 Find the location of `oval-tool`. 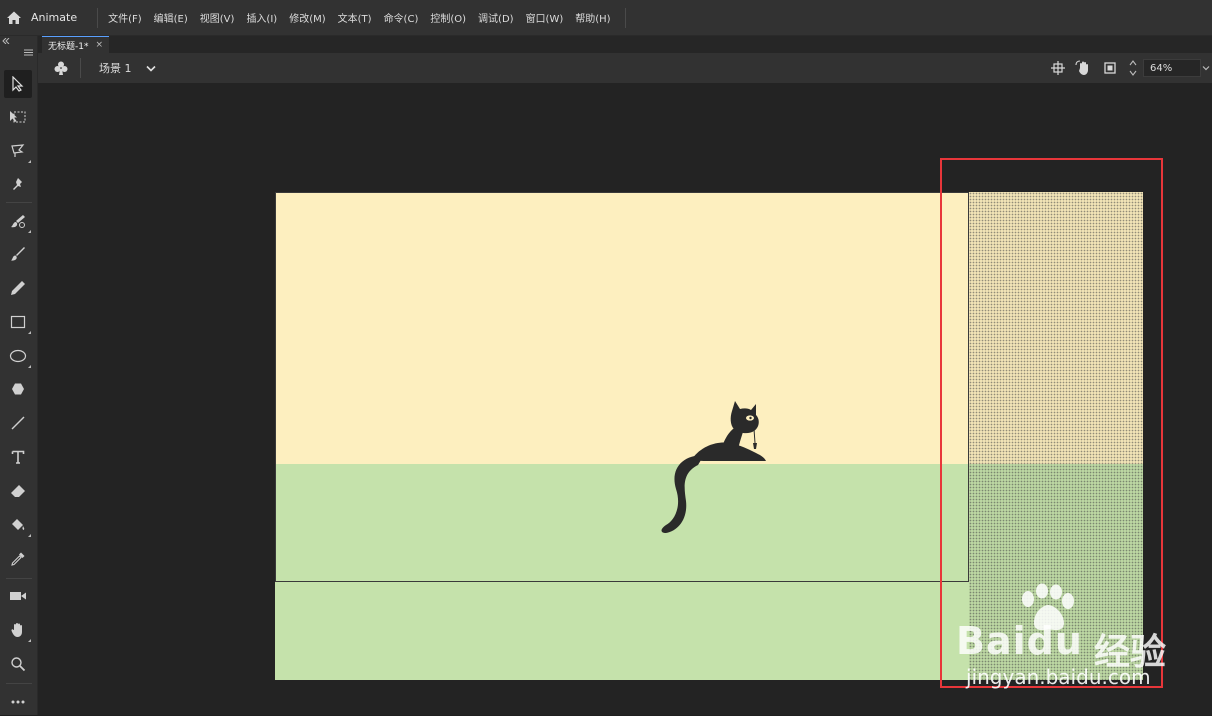

oval-tool is located at coordinates (18, 356).